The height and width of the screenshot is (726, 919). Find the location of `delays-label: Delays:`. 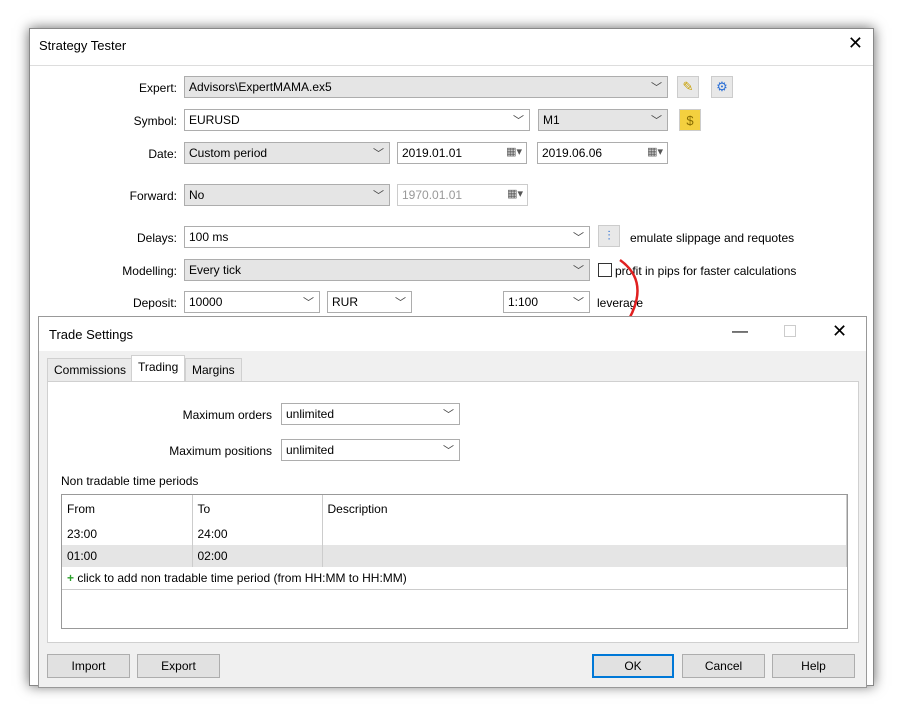

delays-label: Delays: is located at coordinates (156, 238).